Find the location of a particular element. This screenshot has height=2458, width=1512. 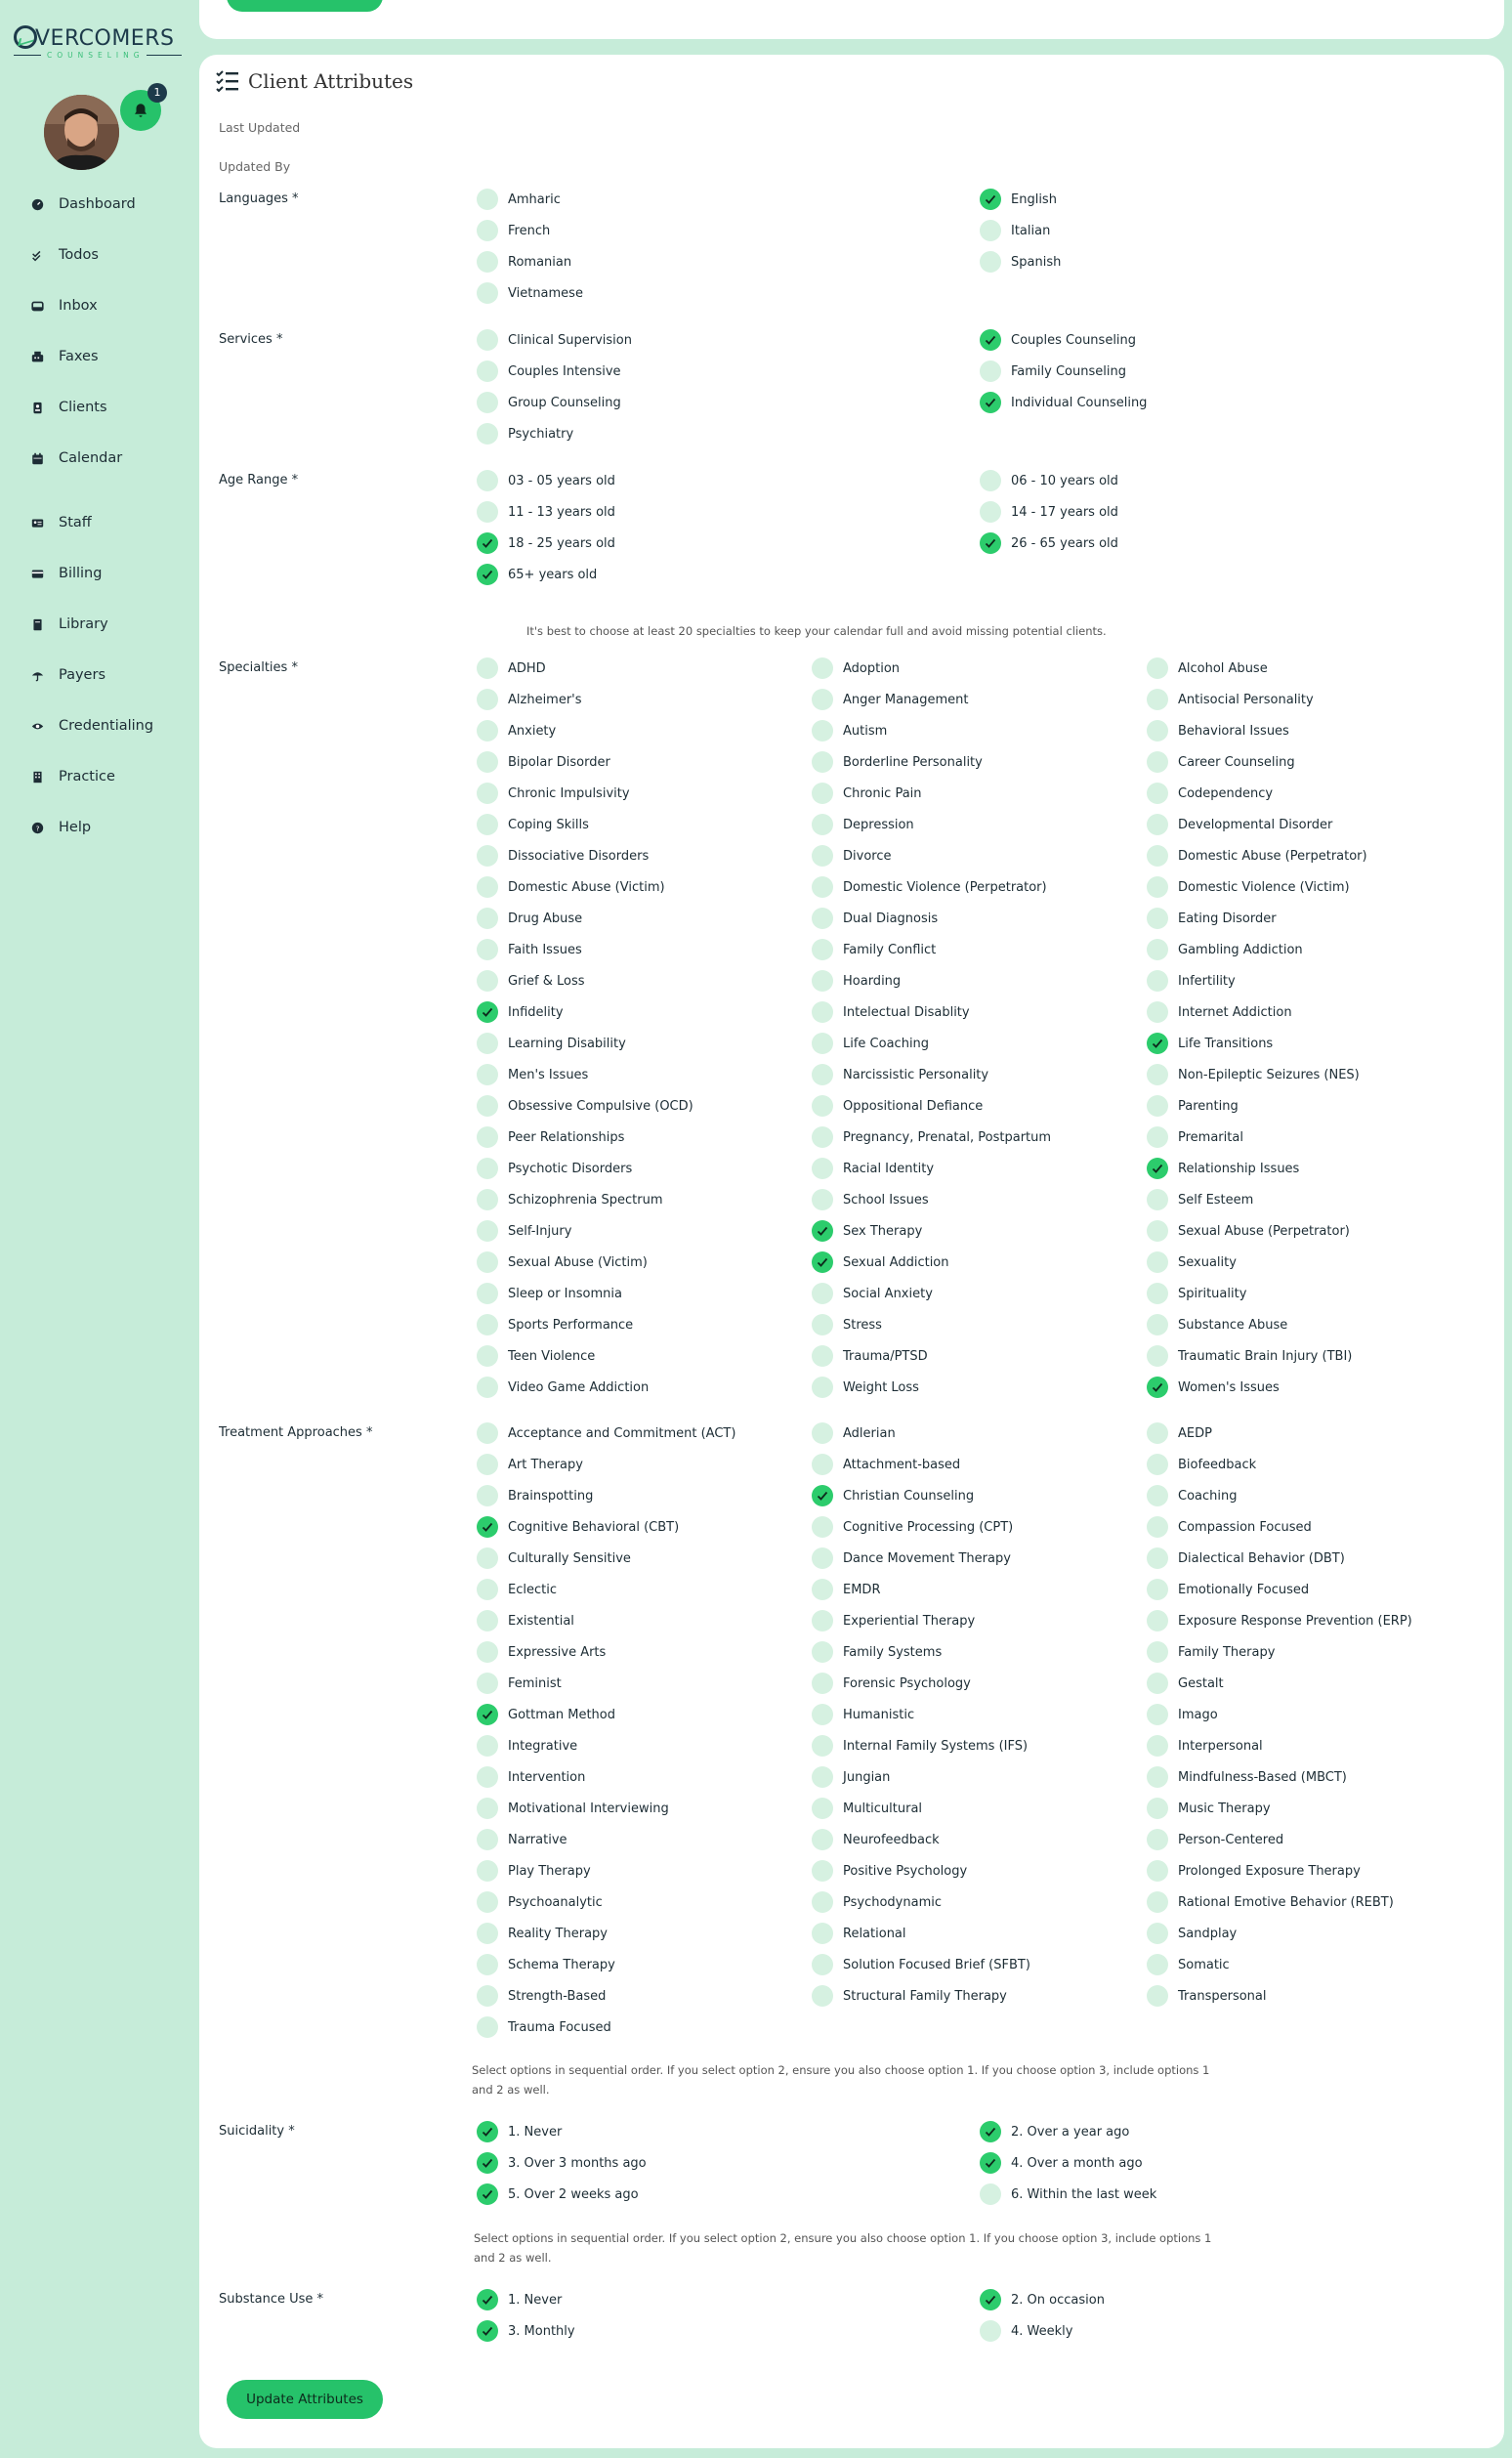

languages-option: English is located at coordinates (1018, 199).